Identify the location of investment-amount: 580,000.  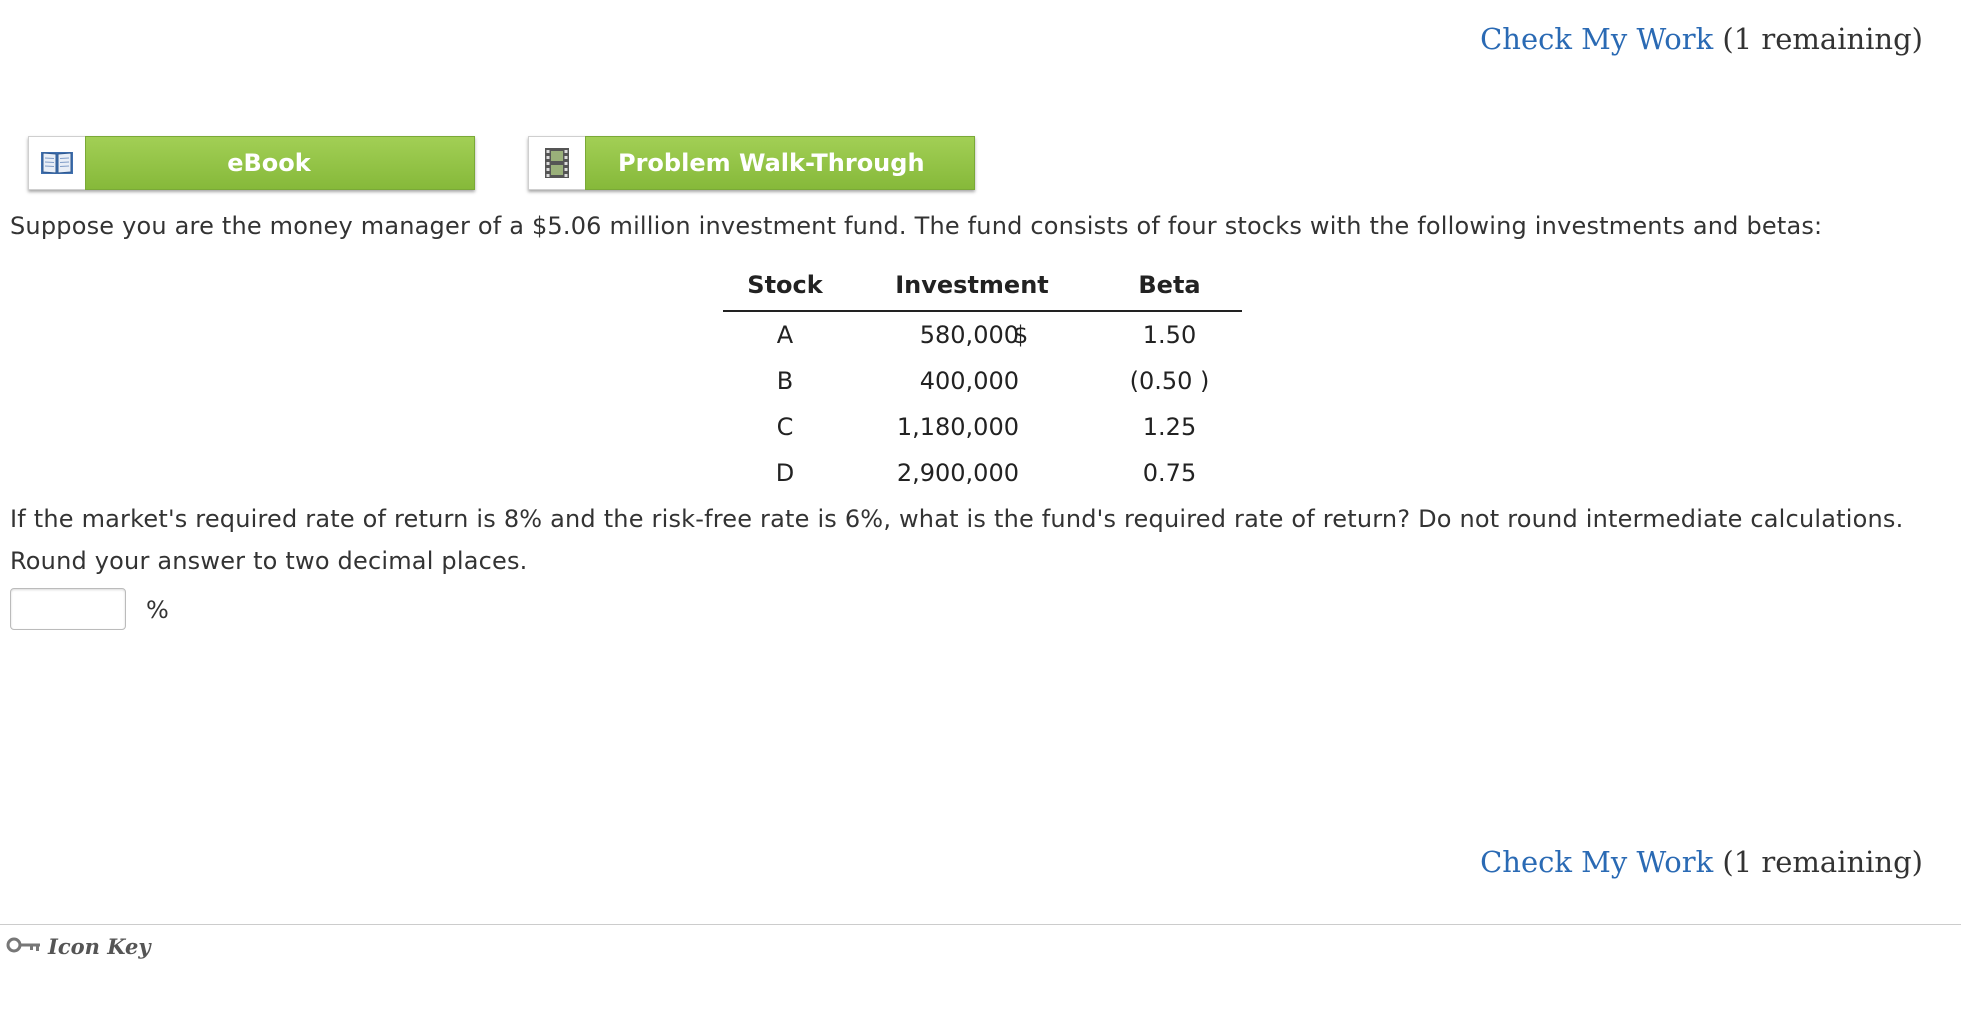
(969, 335).